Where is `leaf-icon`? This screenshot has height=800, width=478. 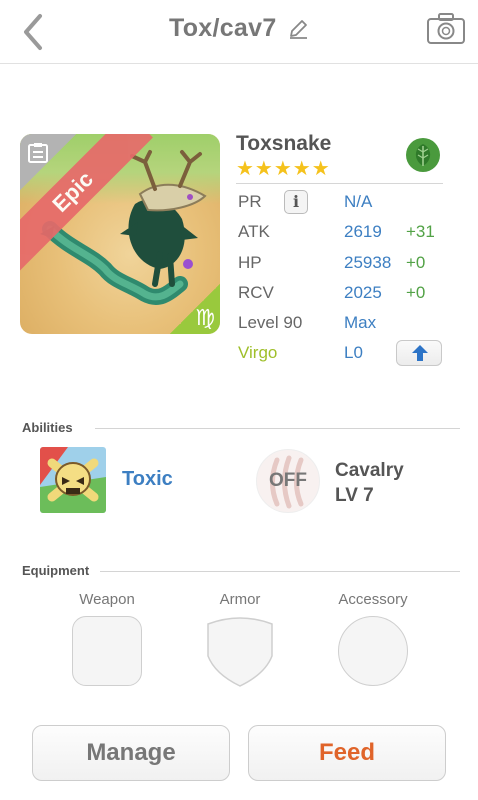 leaf-icon is located at coordinates (423, 155).